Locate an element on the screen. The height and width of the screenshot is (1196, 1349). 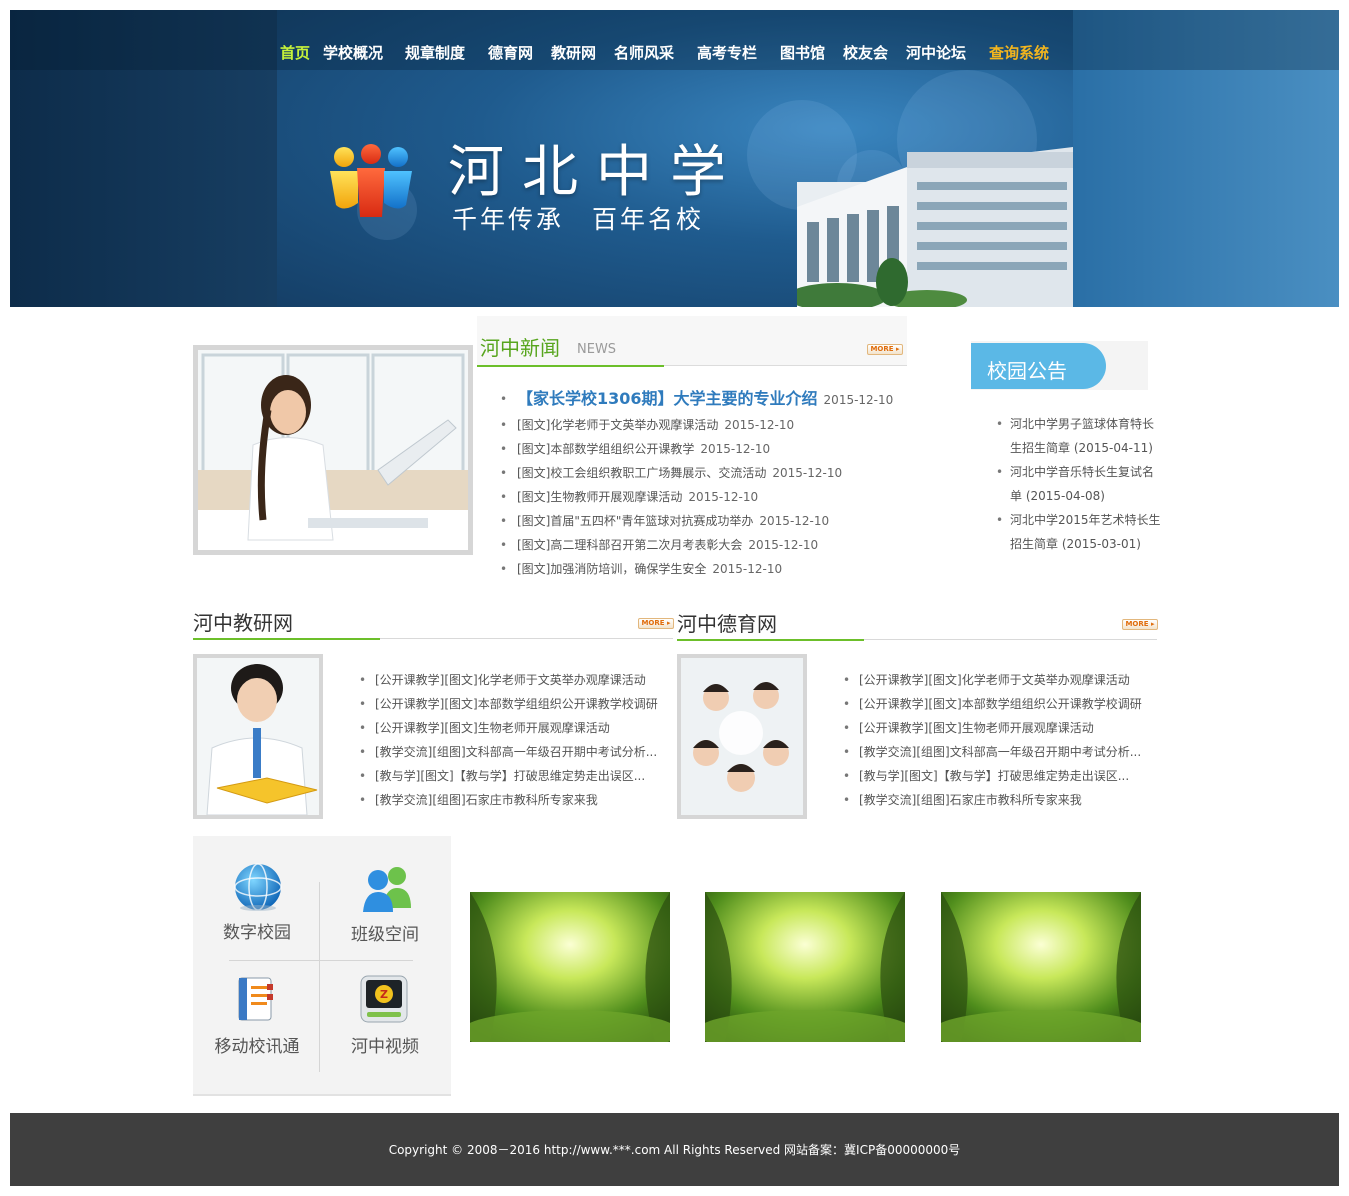
notice-item: 河北中学音乐特长生复试名单 (2015-04-08) is located at coordinates (1080, 484).